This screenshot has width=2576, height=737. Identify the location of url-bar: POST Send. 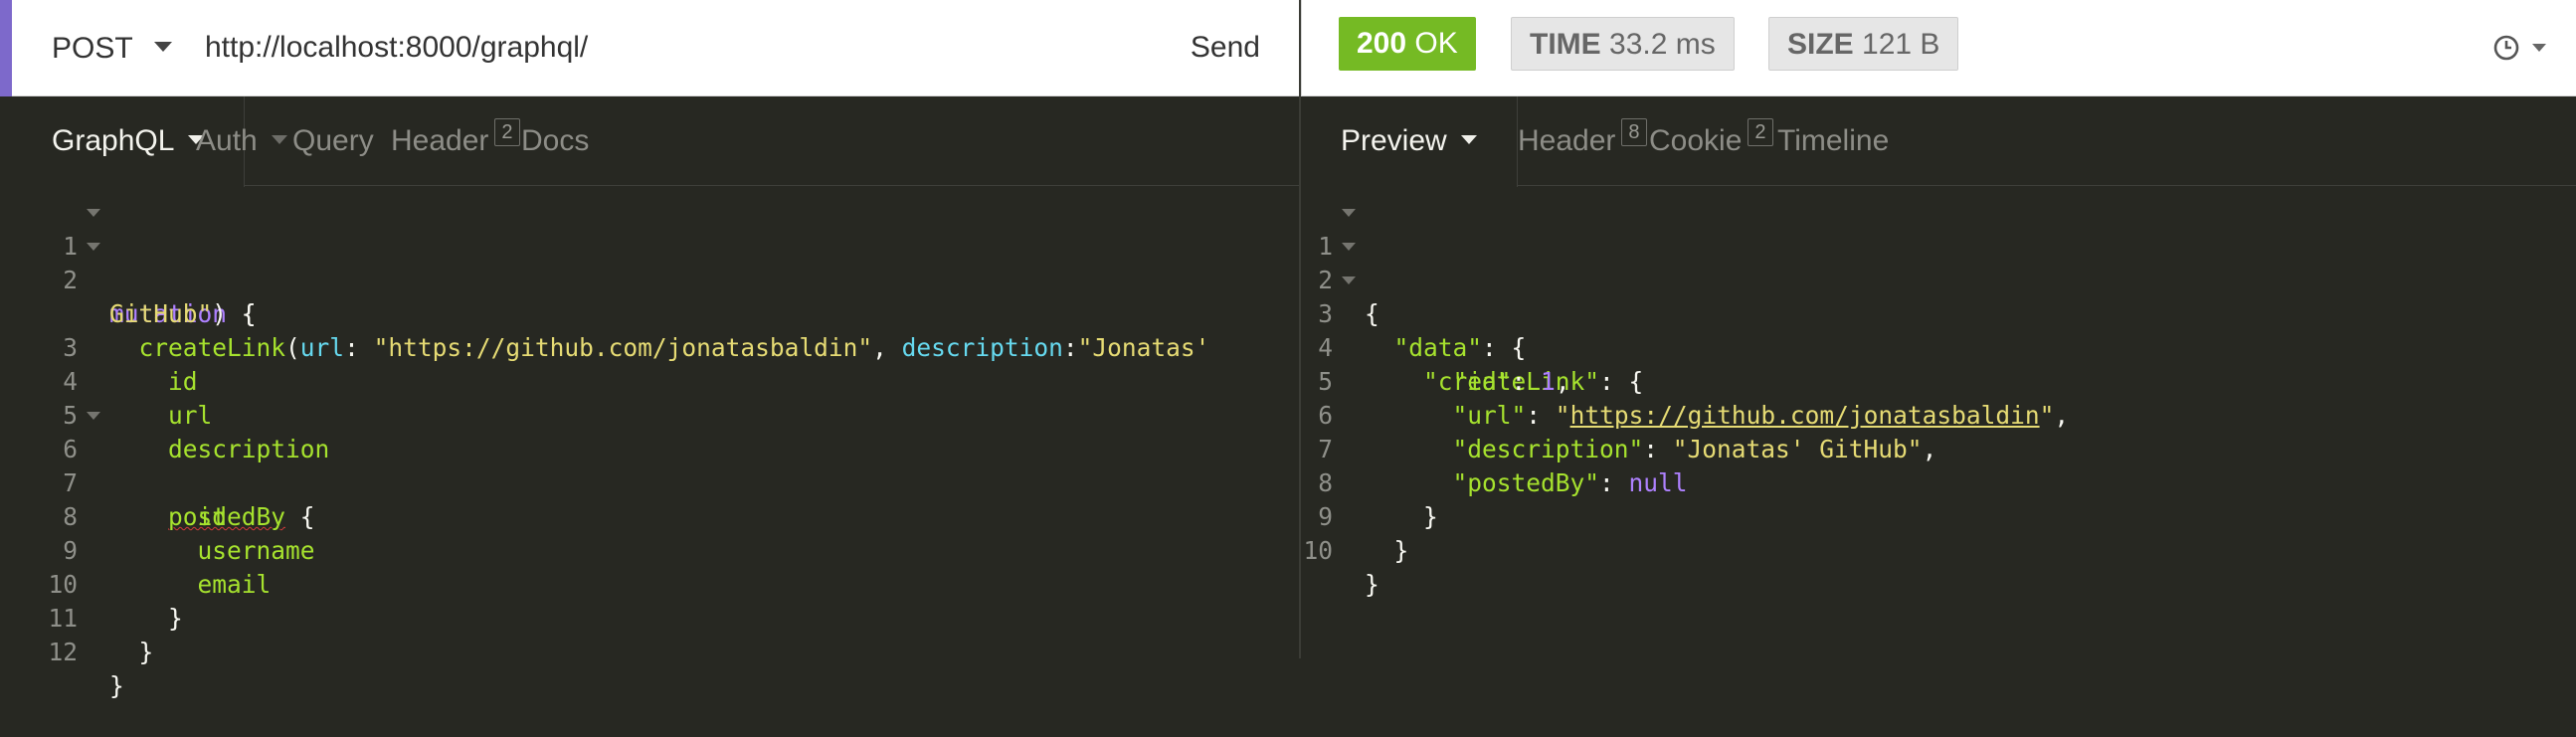
(656, 48).